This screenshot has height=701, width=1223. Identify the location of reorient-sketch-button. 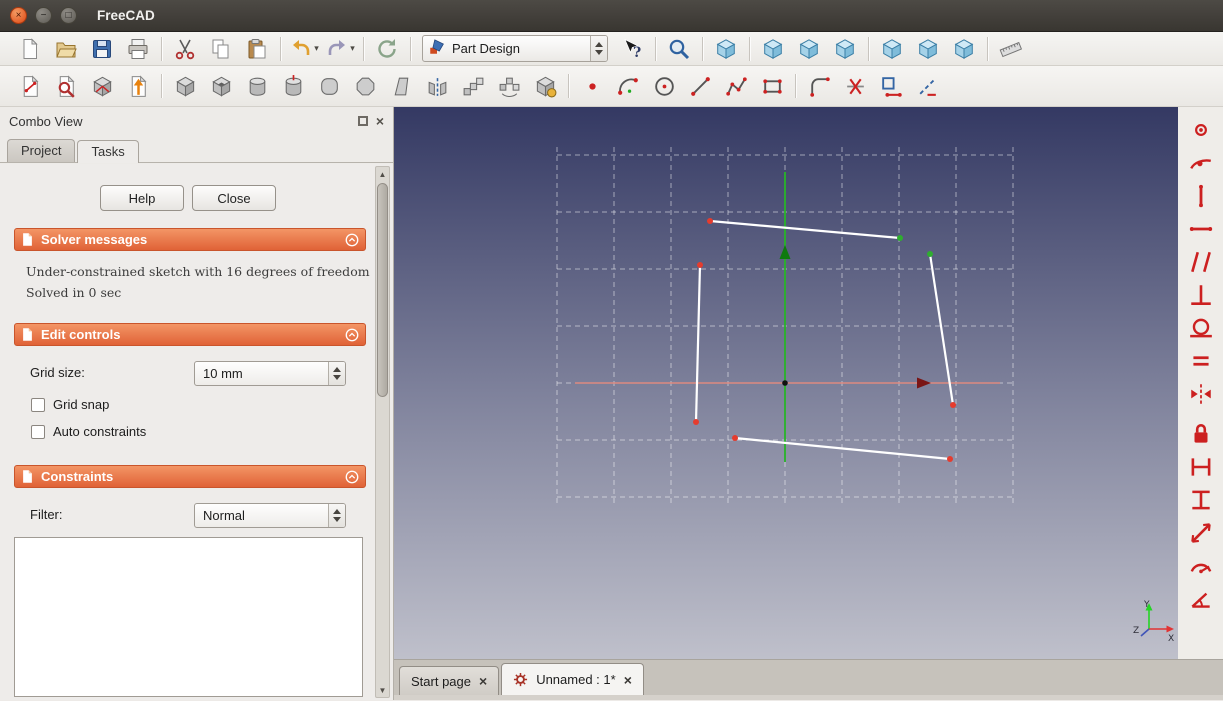
(138, 86).